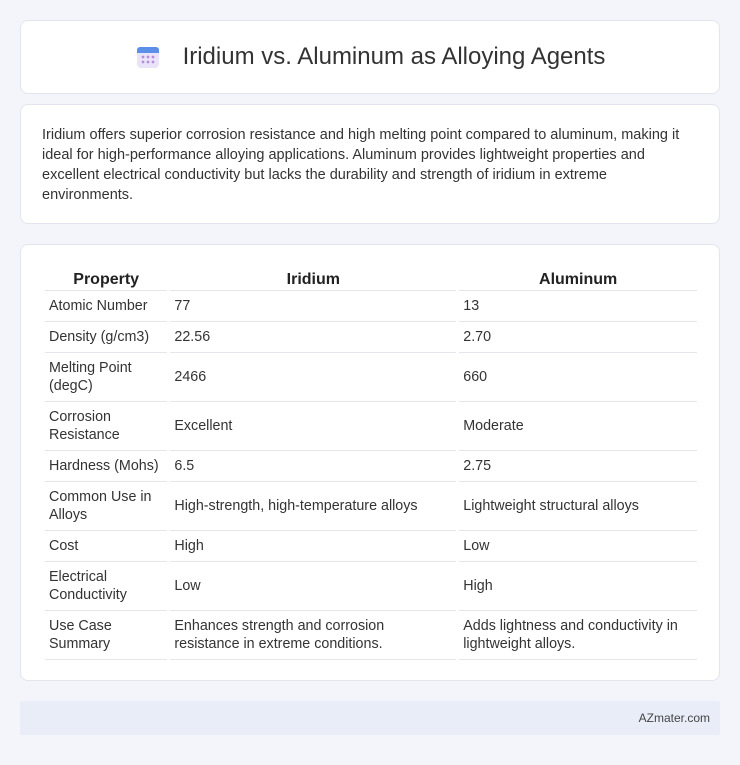 This screenshot has height=765, width=740. I want to click on cell-aluminum: Lightweight structural alloys, so click(578, 506).